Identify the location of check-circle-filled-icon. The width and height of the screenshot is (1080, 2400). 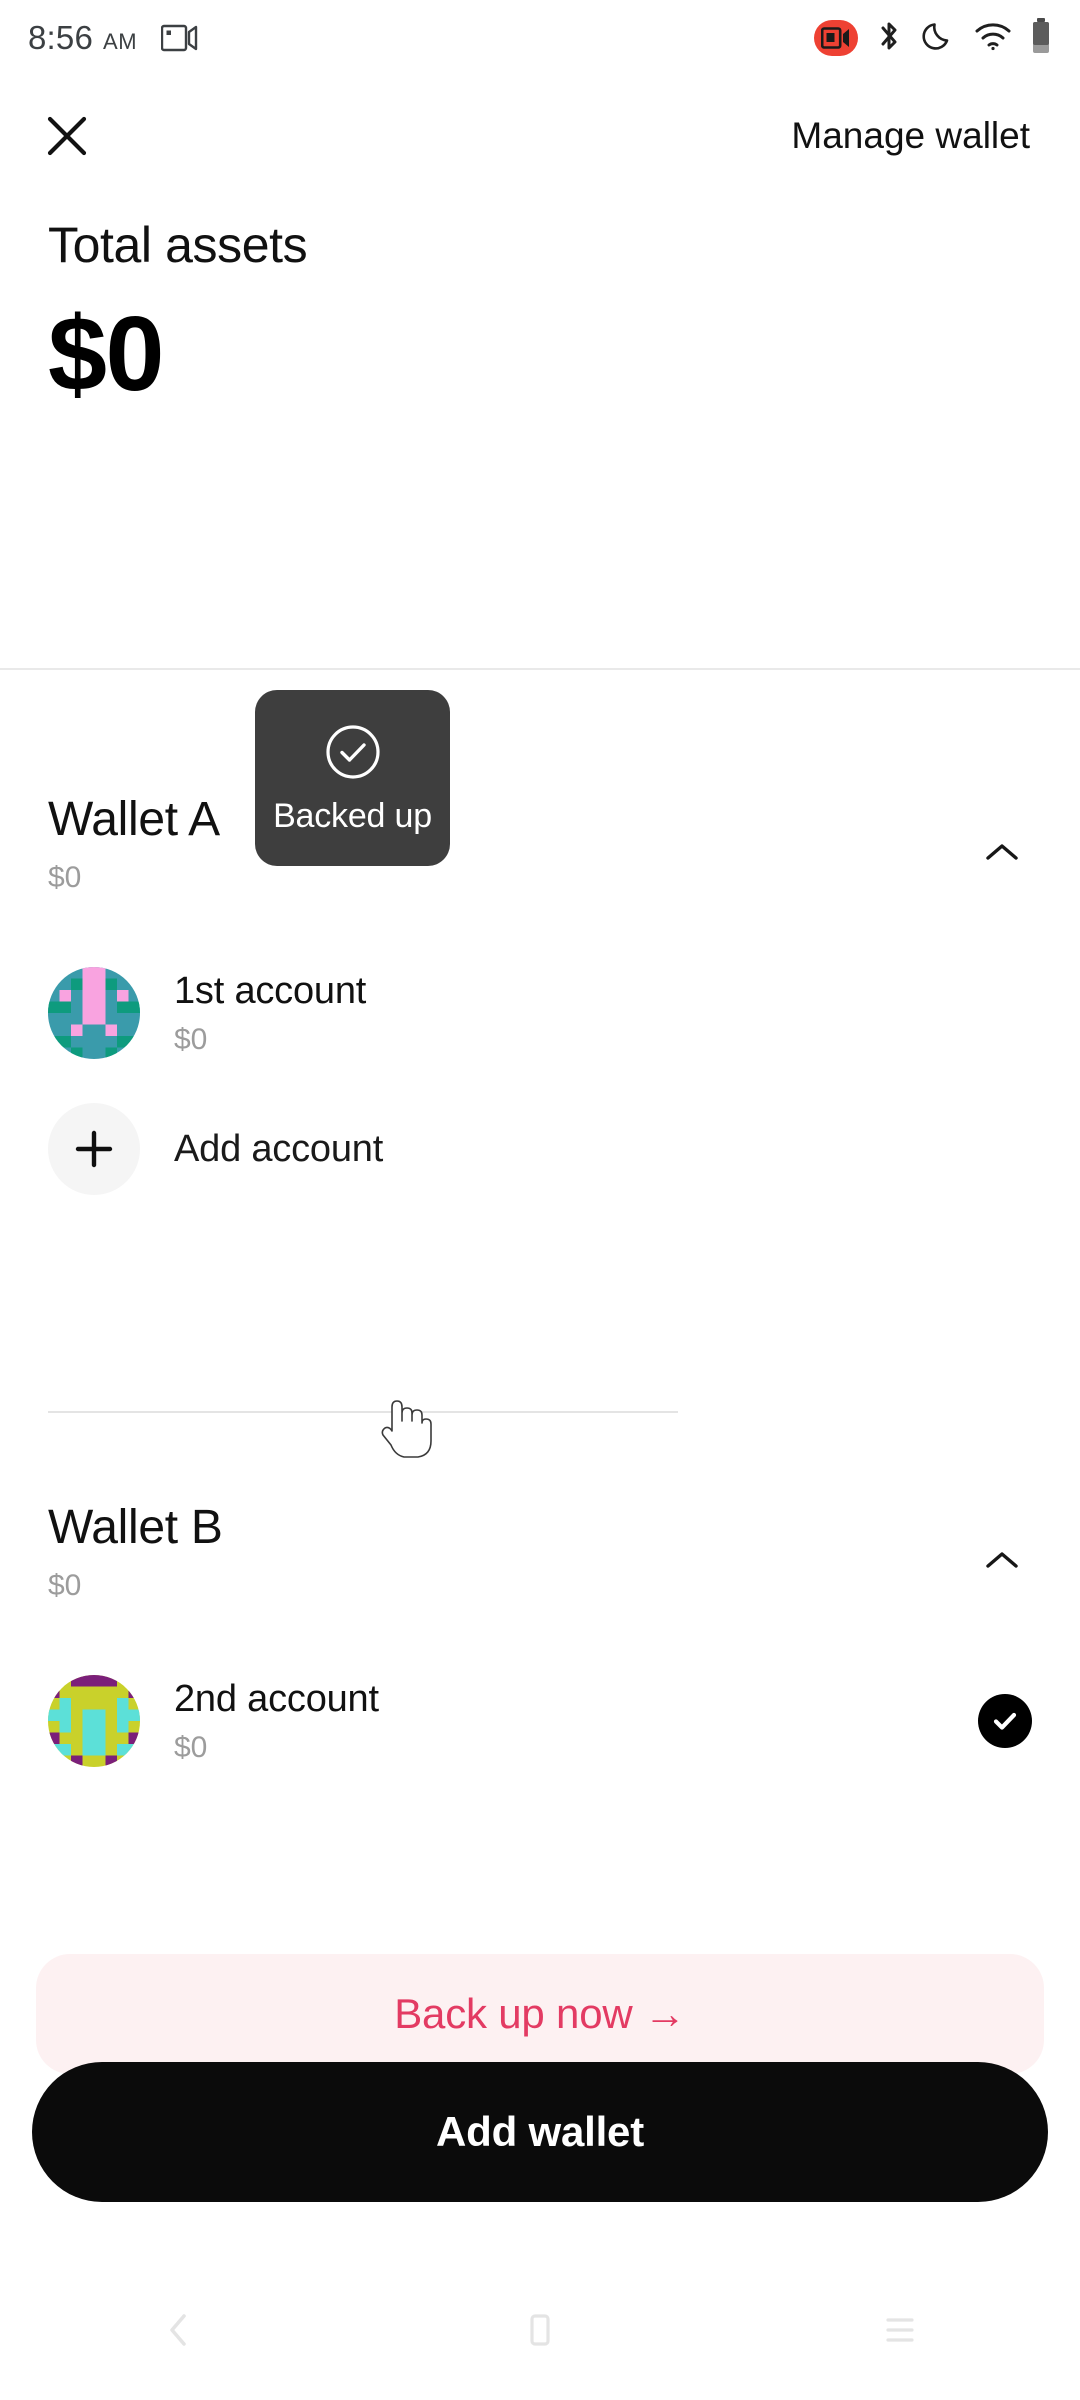
(1005, 1721).